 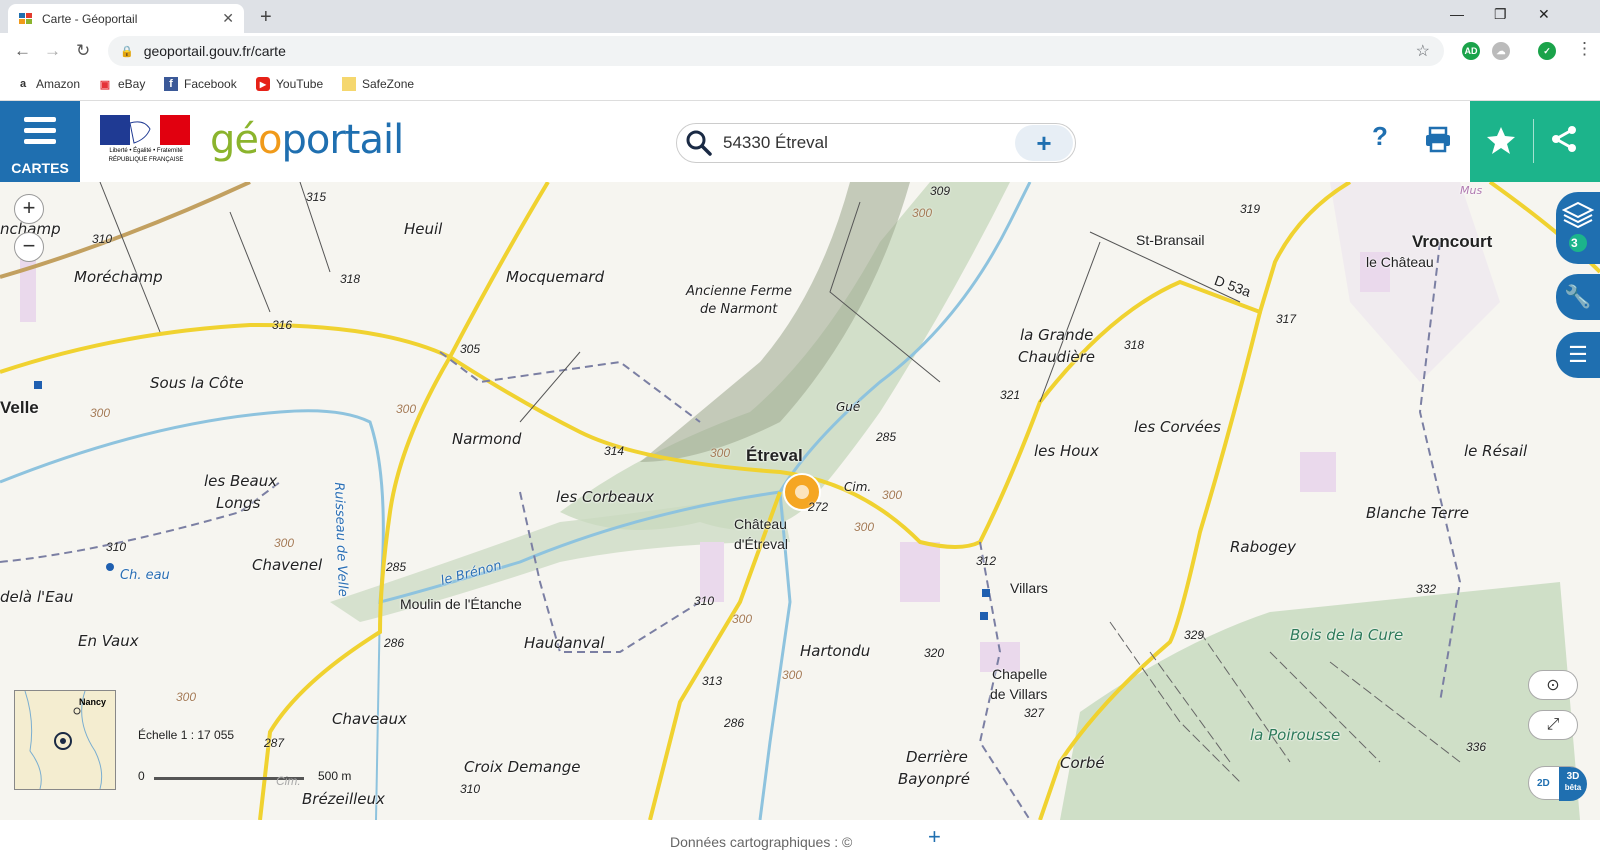 I want to click on bookmark-ebay: ▣ eBay, so click(x=122, y=84).